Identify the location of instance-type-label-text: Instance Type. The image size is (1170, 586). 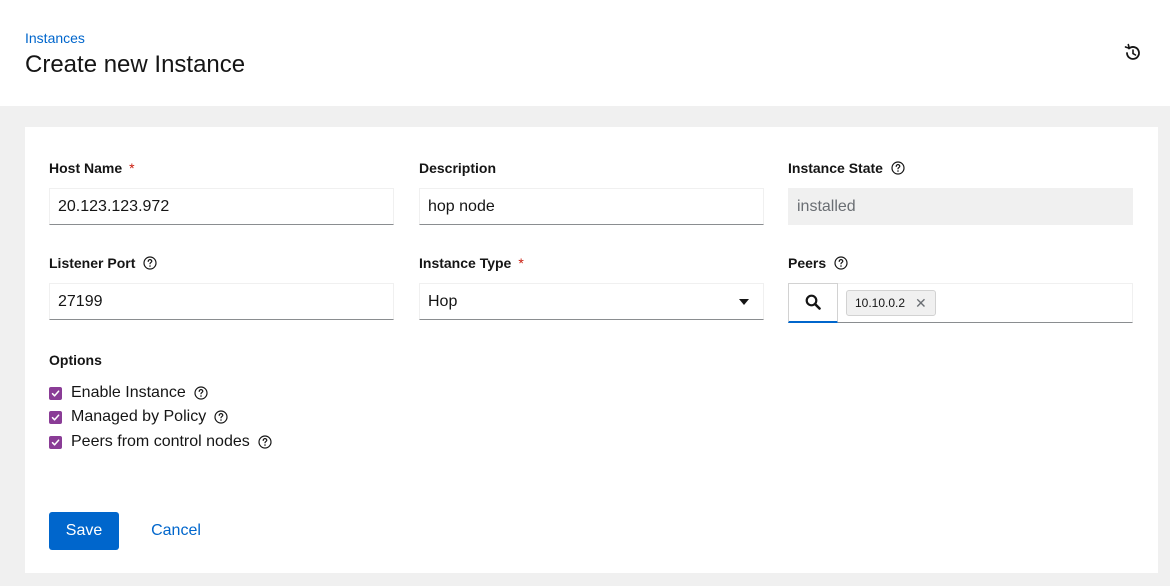
(465, 263).